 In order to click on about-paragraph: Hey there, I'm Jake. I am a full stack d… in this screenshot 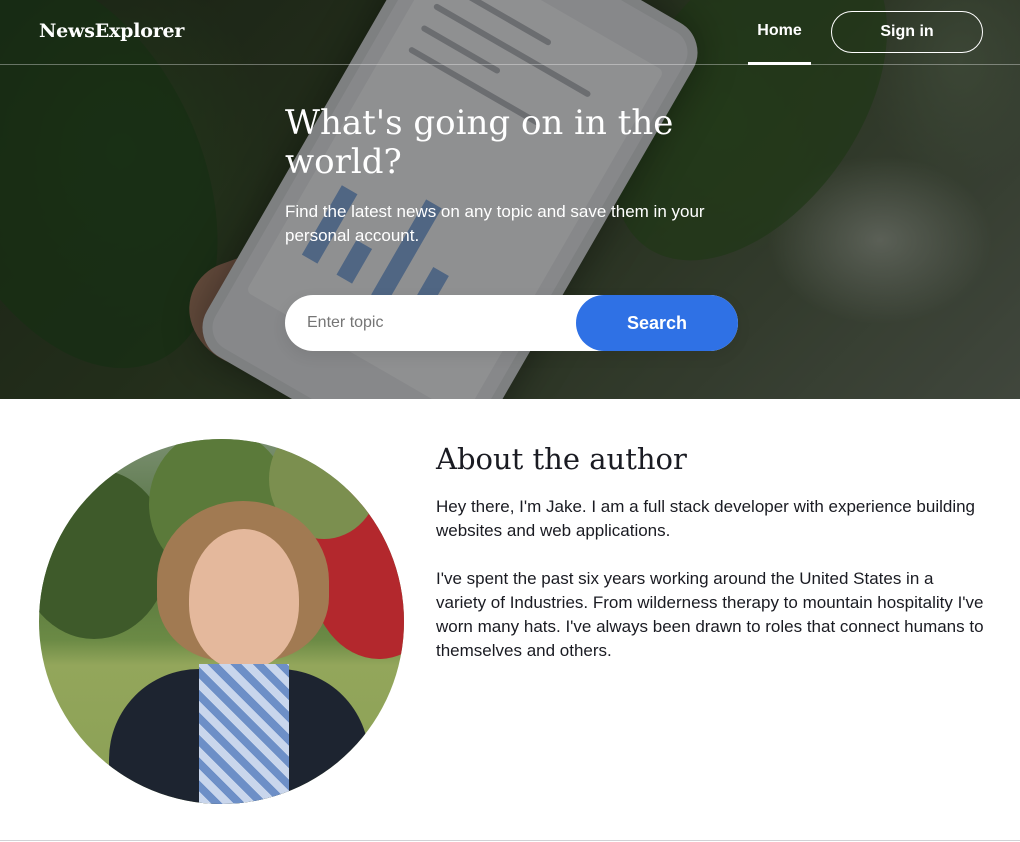, I will do `click(706, 518)`.